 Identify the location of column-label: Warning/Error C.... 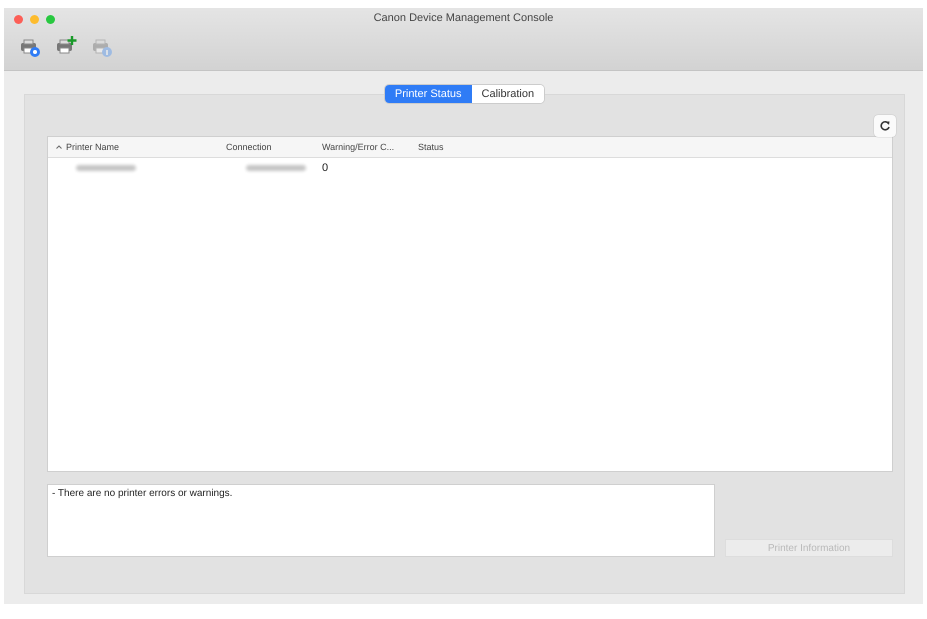
(358, 147).